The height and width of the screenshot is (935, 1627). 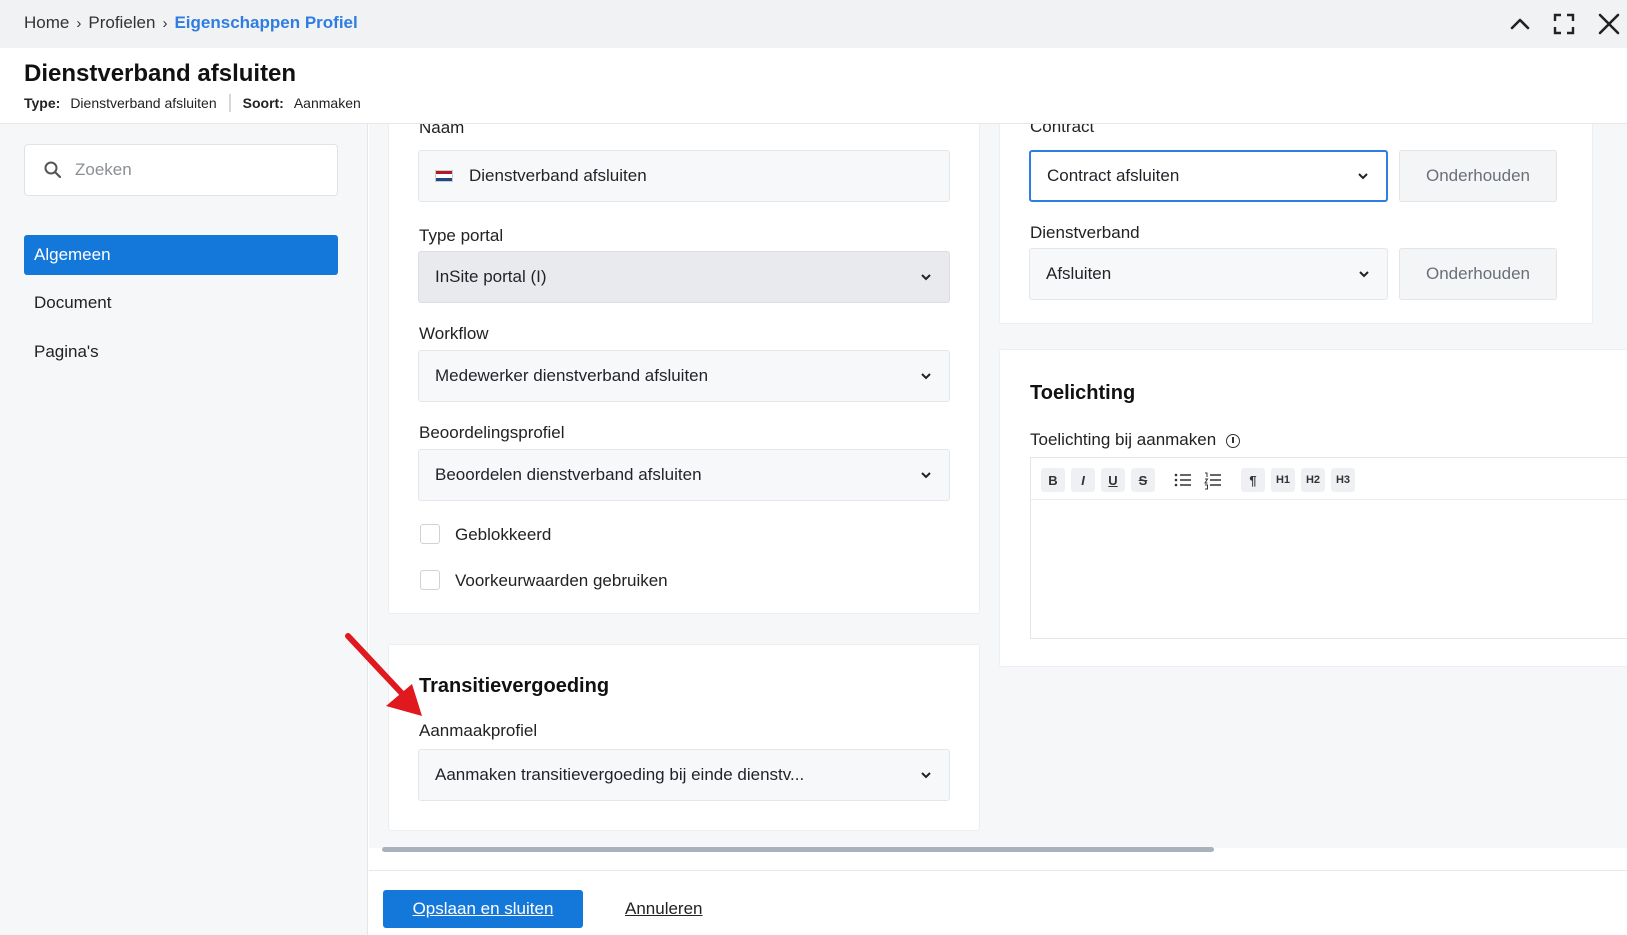 What do you see at coordinates (454, 333) in the screenshot?
I see `workflow-label: Workflow` at bounding box center [454, 333].